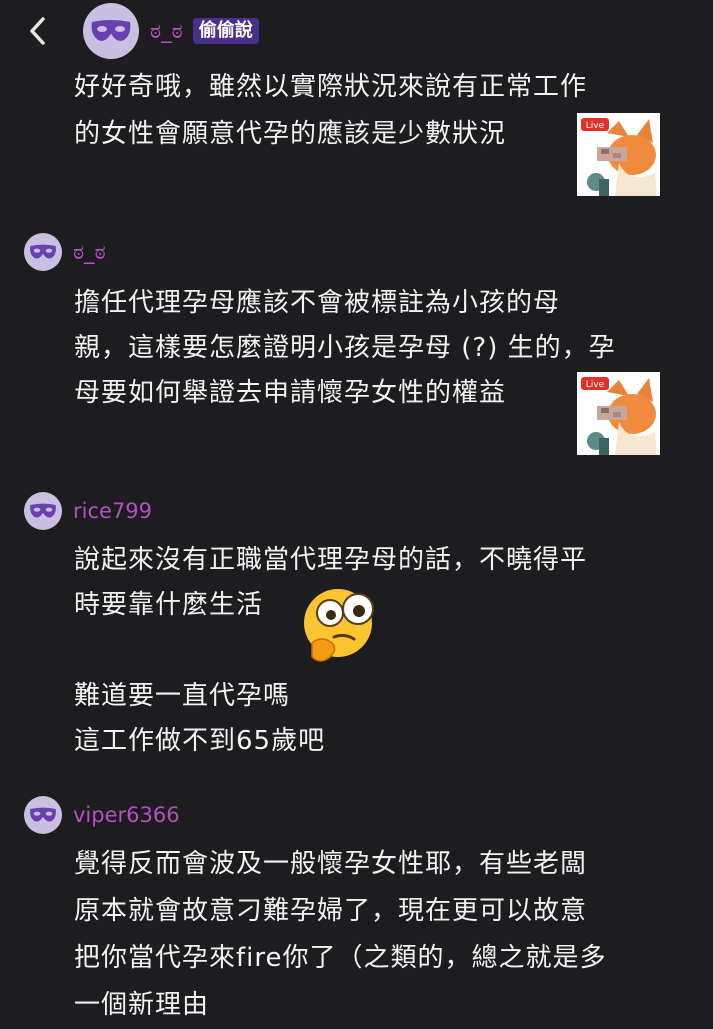 This screenshot has height=1029, width=713. Describe the element at coordinates (126, 815) in the screenshot. I see `comment-author: viper6366` at that location.